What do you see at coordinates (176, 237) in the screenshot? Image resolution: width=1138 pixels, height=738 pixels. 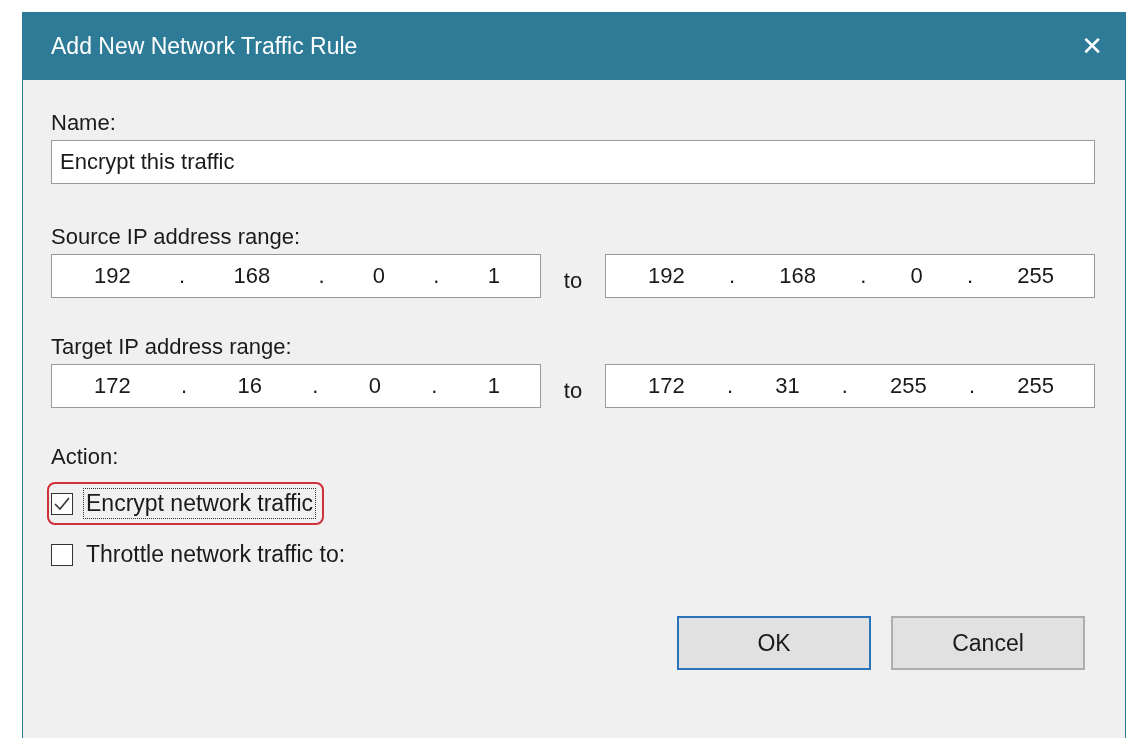 I see `field-label: Source IP address range:` at bounding box center [176, 237].